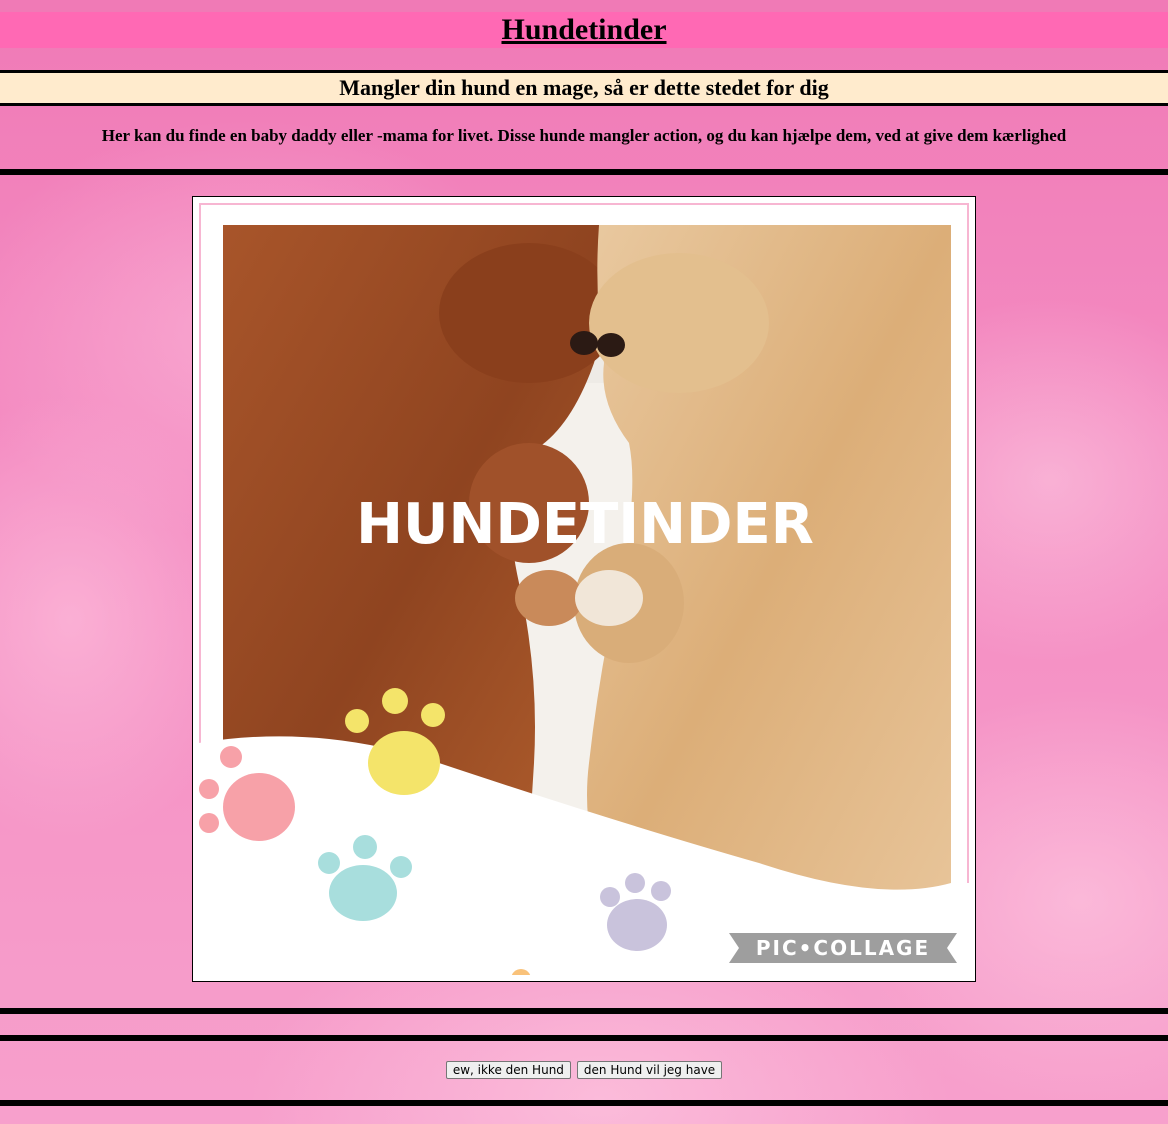  I want to click on action-buttons: ew, ikke den Hund den Hund vil jeg have, so click(584, 1070).